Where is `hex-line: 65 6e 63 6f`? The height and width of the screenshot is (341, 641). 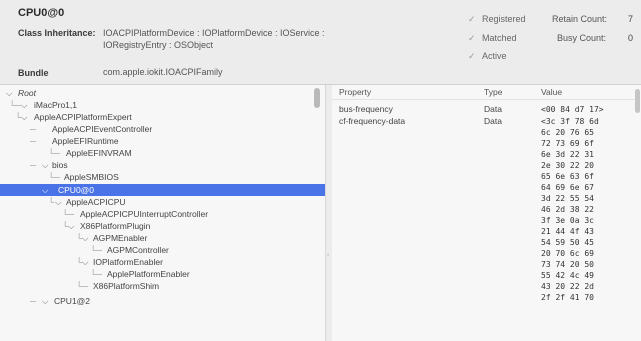
hex-line: 65 6e 63 6f is located at coordinates (567, 176).